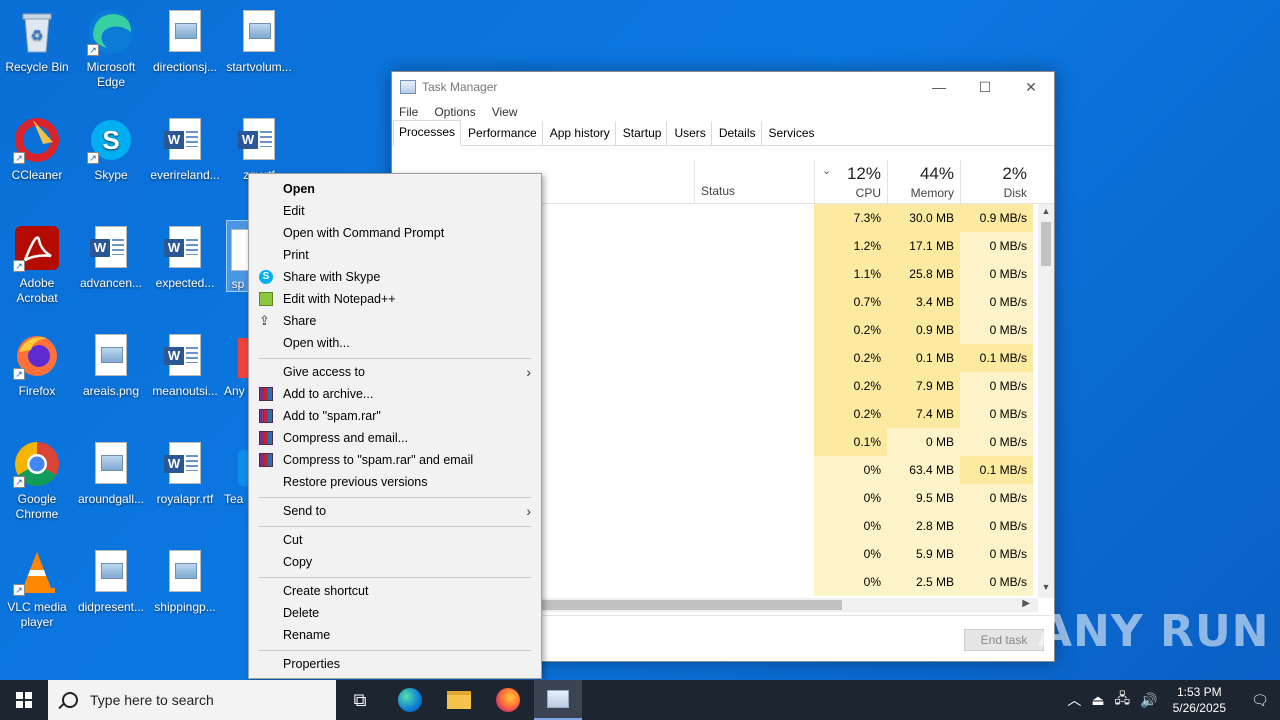  I want to click on menu-item-print: Print, so click(395, 255).